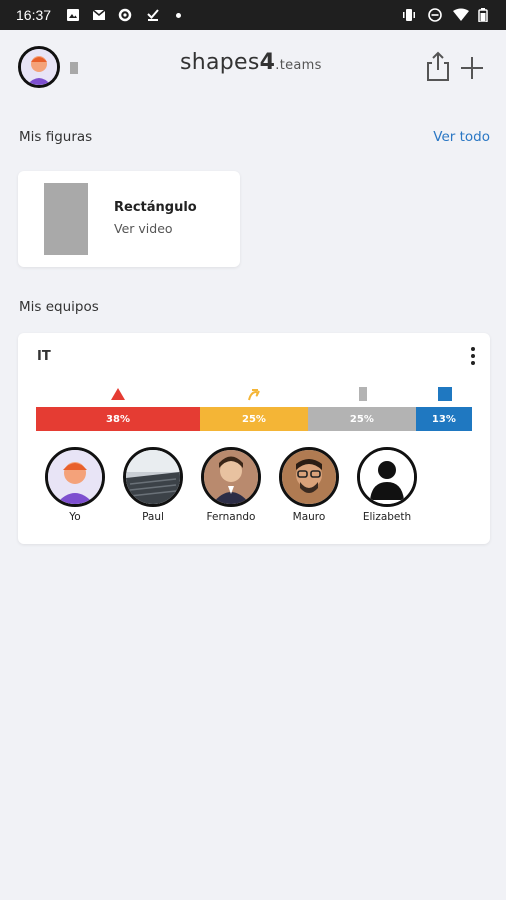 The image size is (506, 900). What do you see at coordinates (472, 68) in the screenshot?
I see `plus-icon` at bounding box center [472, 68].